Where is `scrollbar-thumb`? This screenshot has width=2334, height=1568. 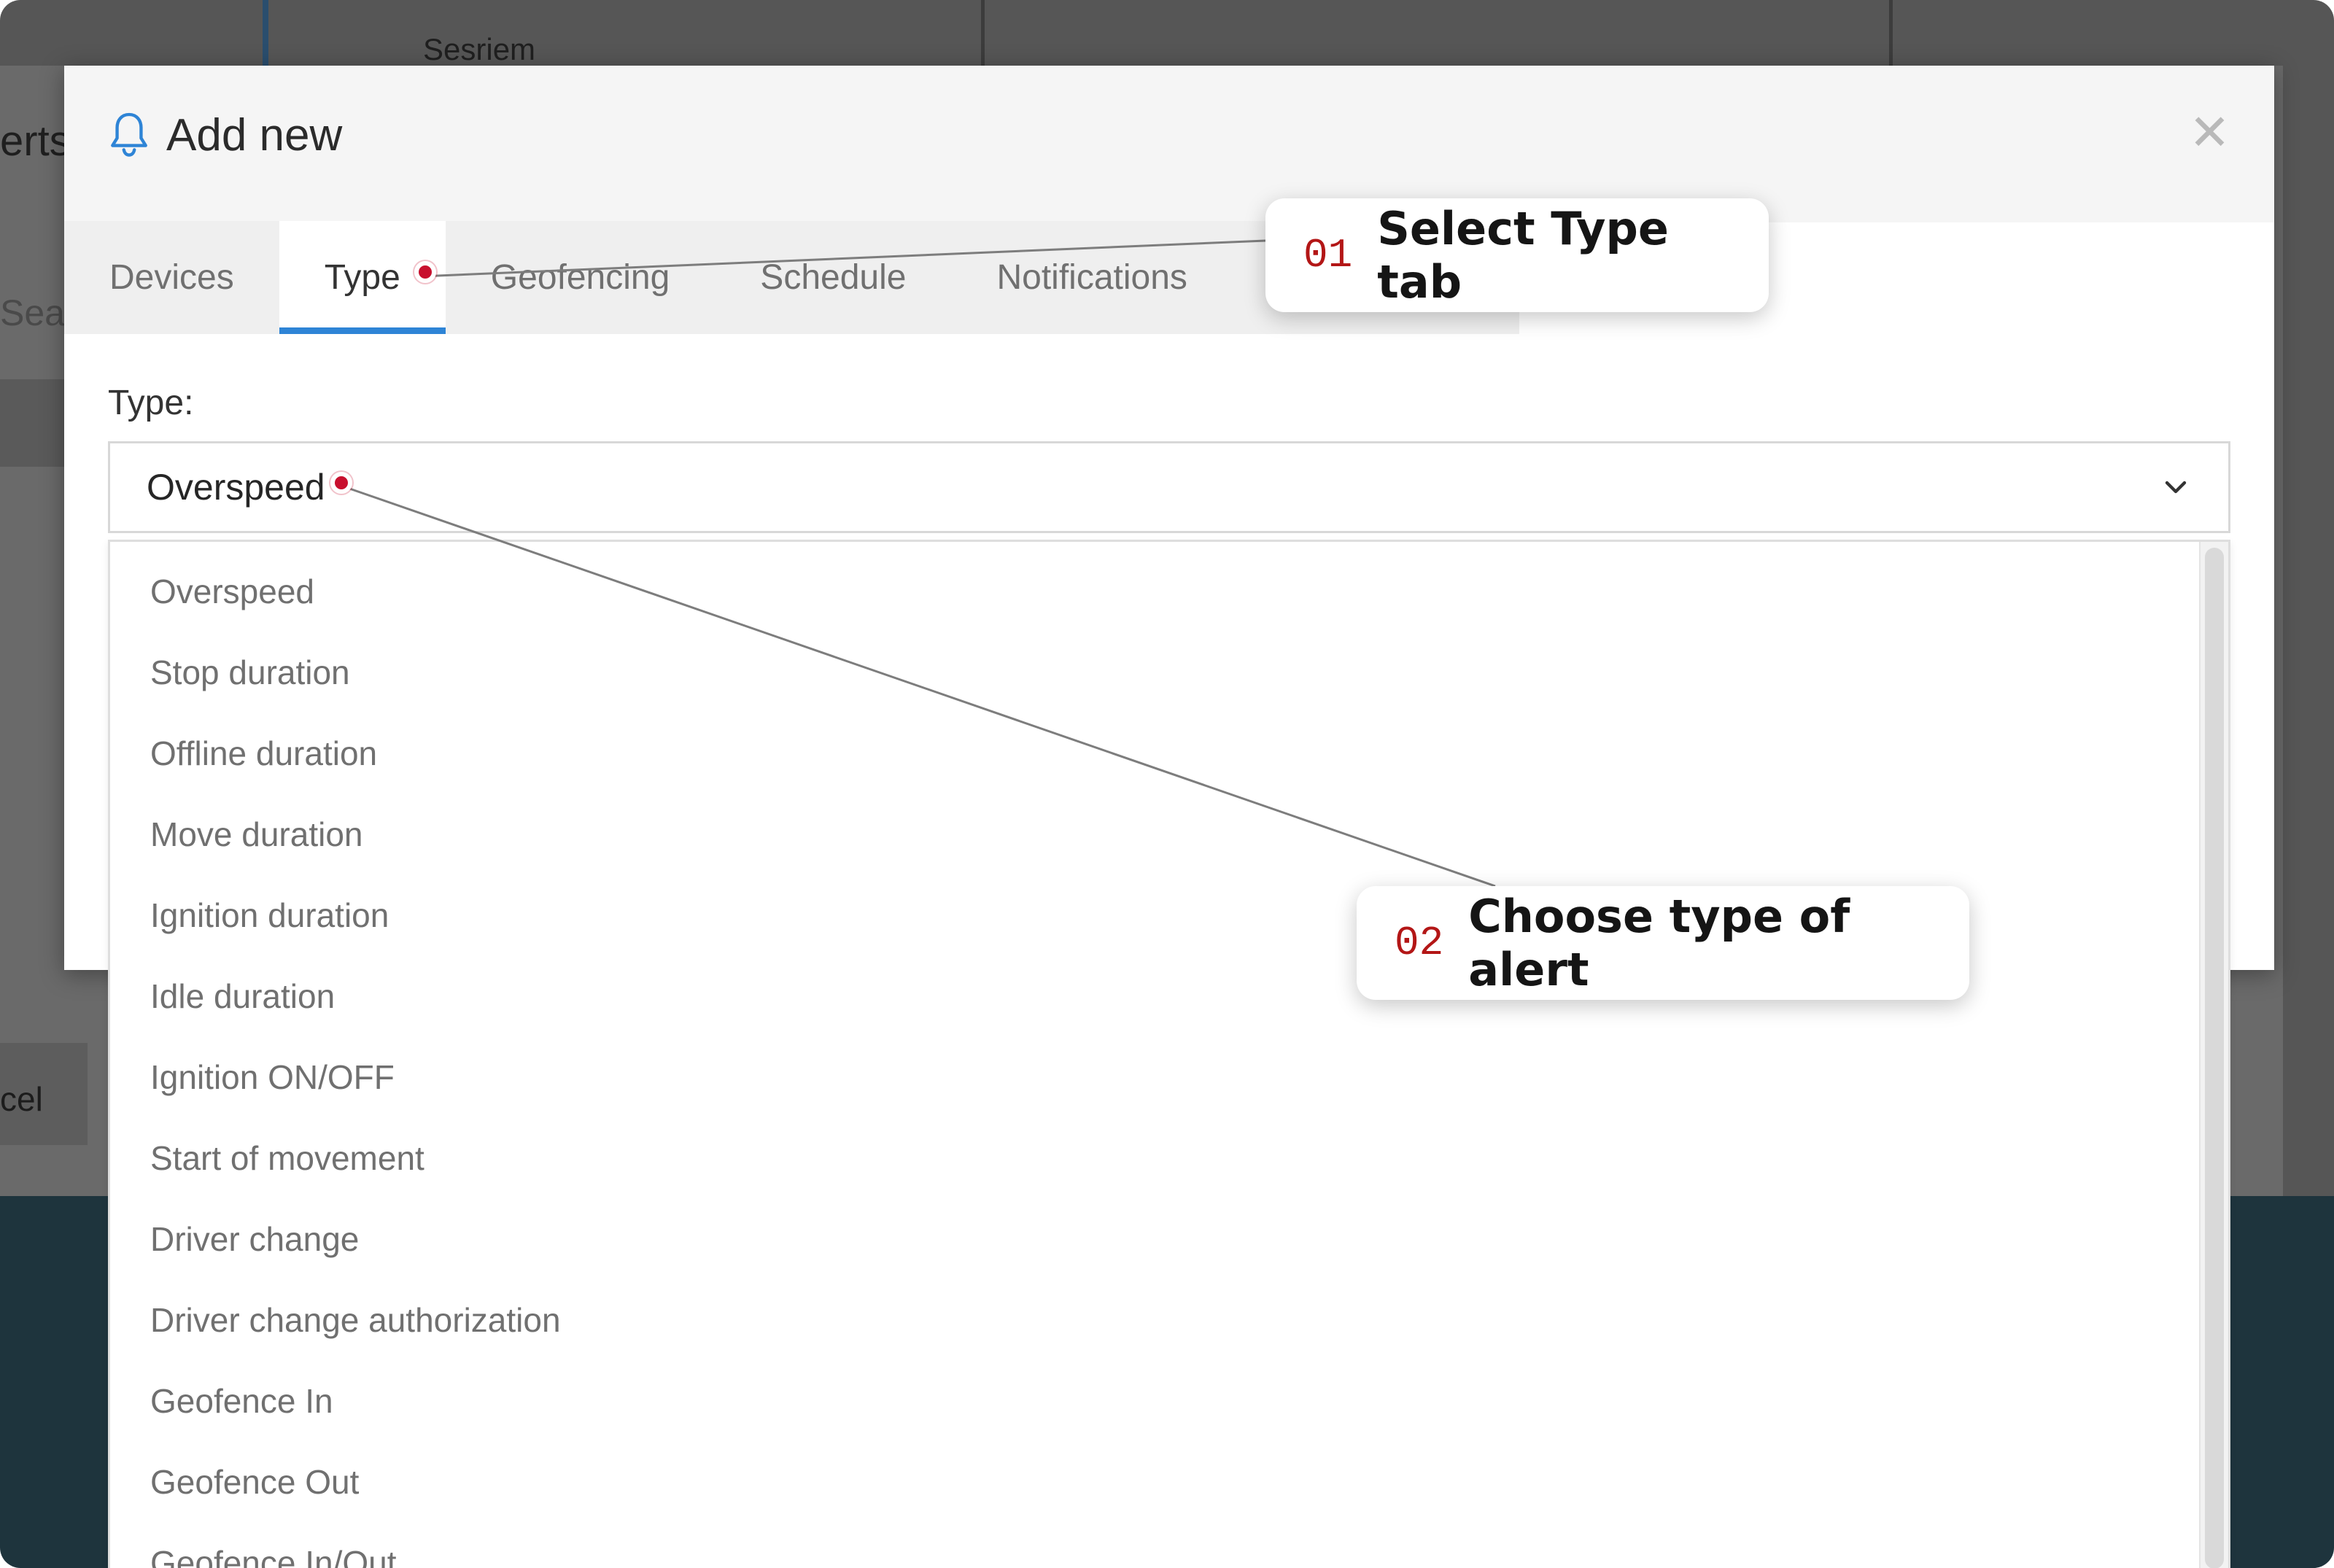 scrollbar-thumb is located at coordinates (2214, 1058).